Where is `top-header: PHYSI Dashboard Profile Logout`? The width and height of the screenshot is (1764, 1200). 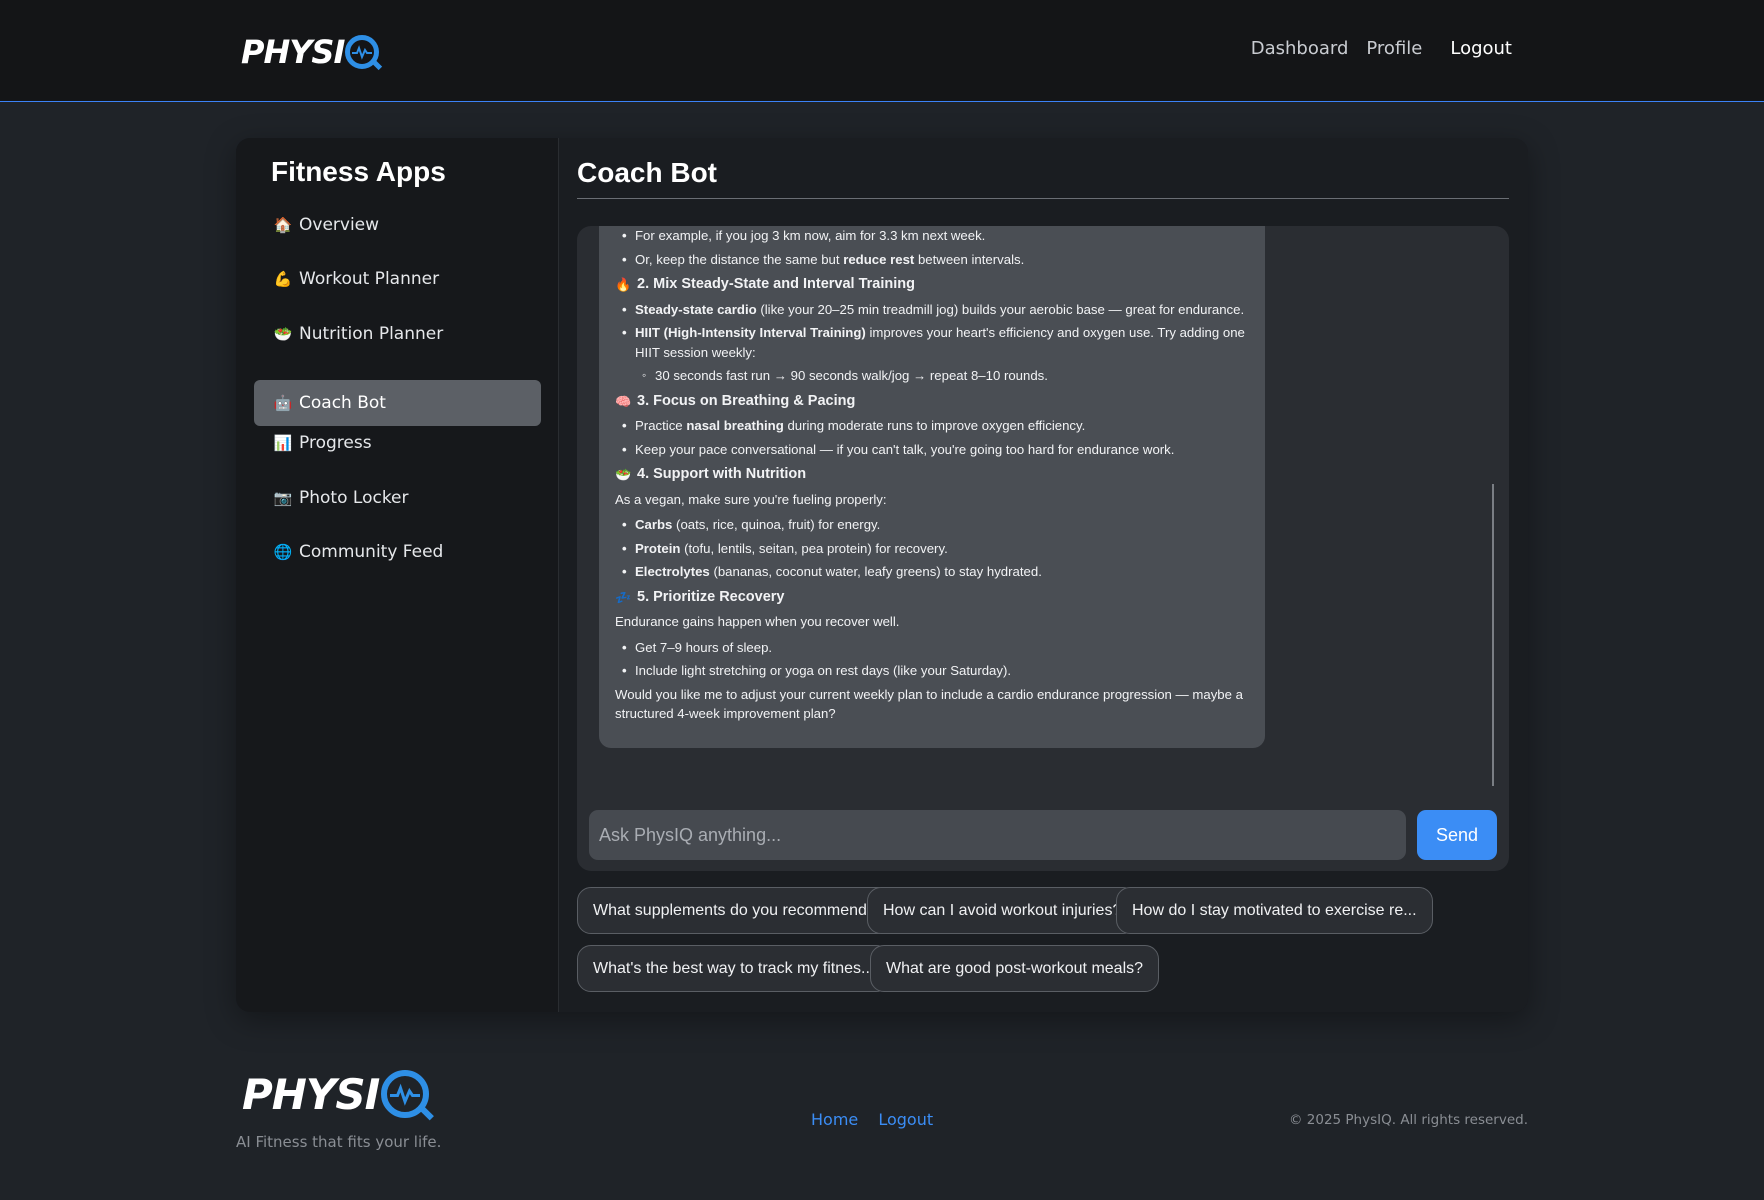
top-header: PHYSI Dashboard Profile Logout is located at coordinates (882, 51).